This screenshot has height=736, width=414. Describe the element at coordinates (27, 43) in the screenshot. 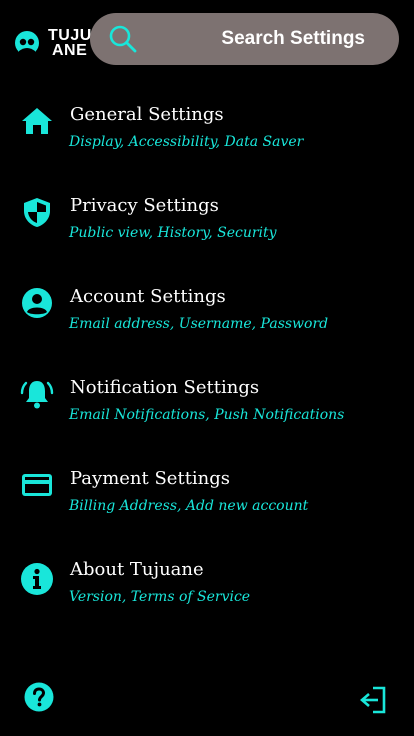

I see `logo-icon` at that location.